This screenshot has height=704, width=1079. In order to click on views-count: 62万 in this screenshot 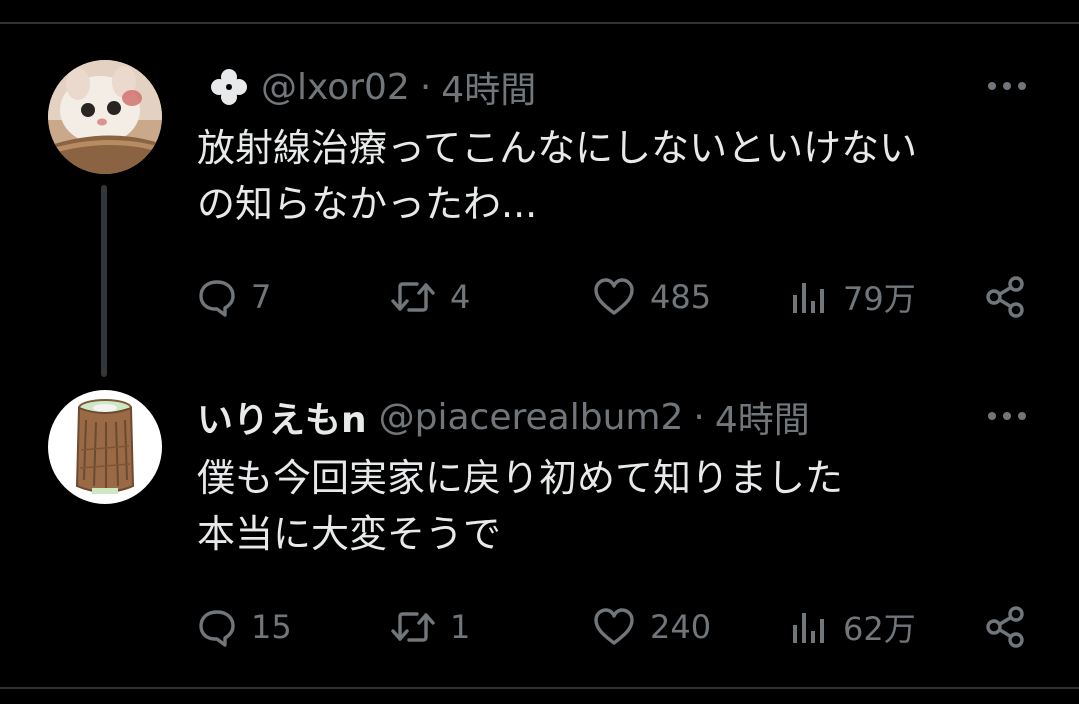, I will do `click(879, 629)`.